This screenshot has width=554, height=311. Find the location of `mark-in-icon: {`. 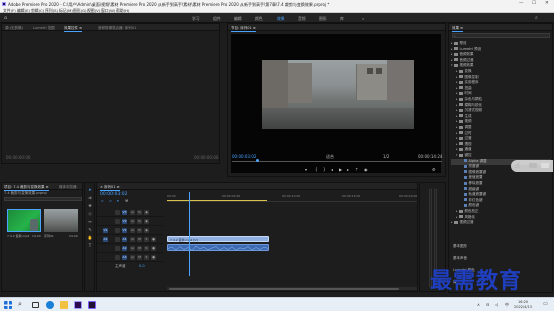

mark-in-icon: { is located at coordinates (316, 169).